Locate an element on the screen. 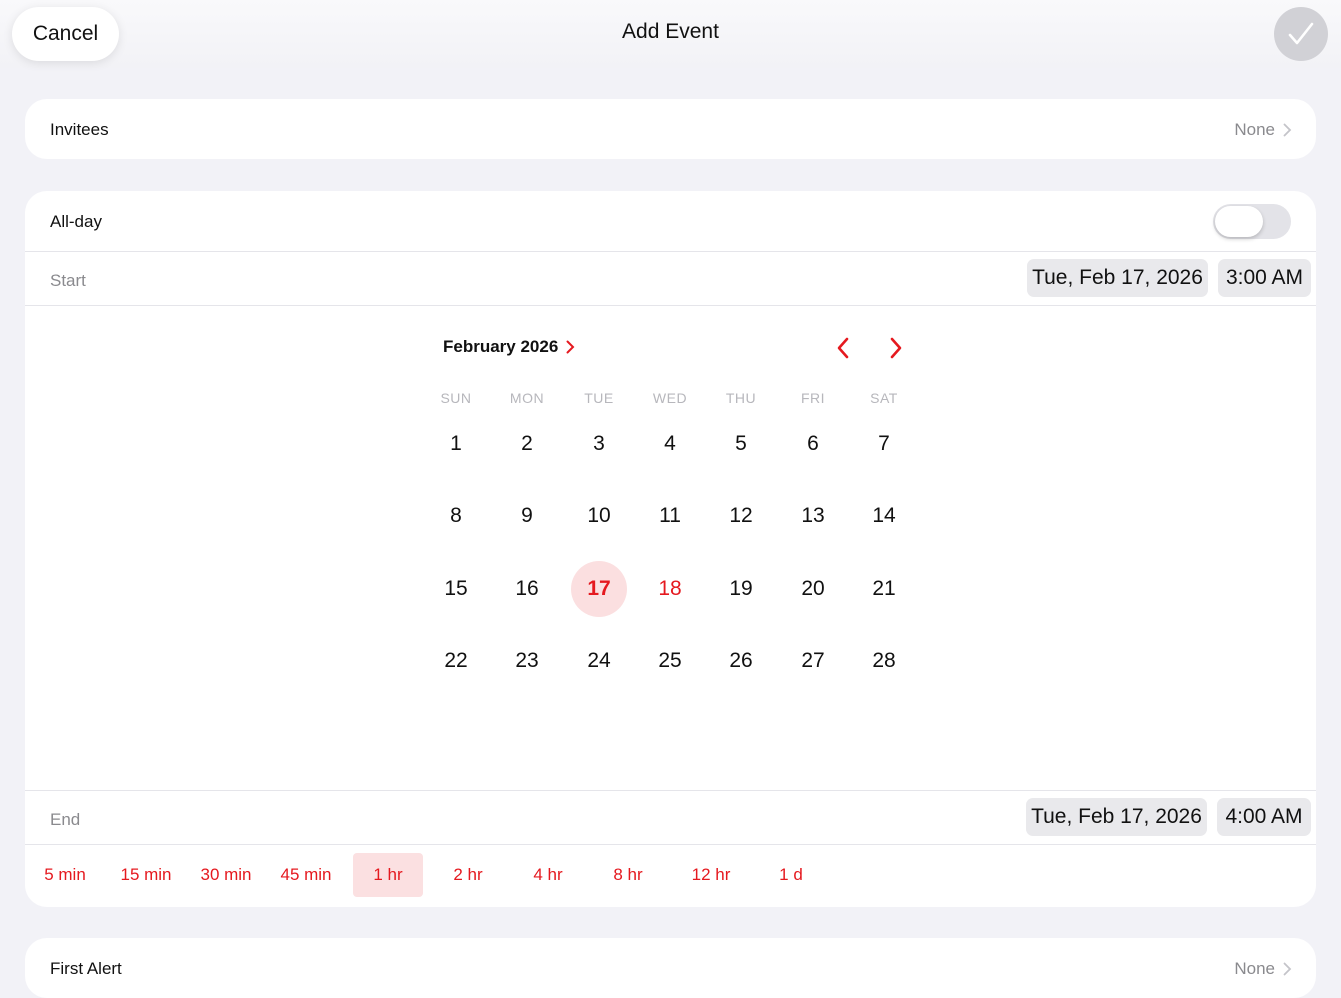 This screenshot has height=998, width=1341. duration-option: 2 hr is located at coordinates (468, 875).